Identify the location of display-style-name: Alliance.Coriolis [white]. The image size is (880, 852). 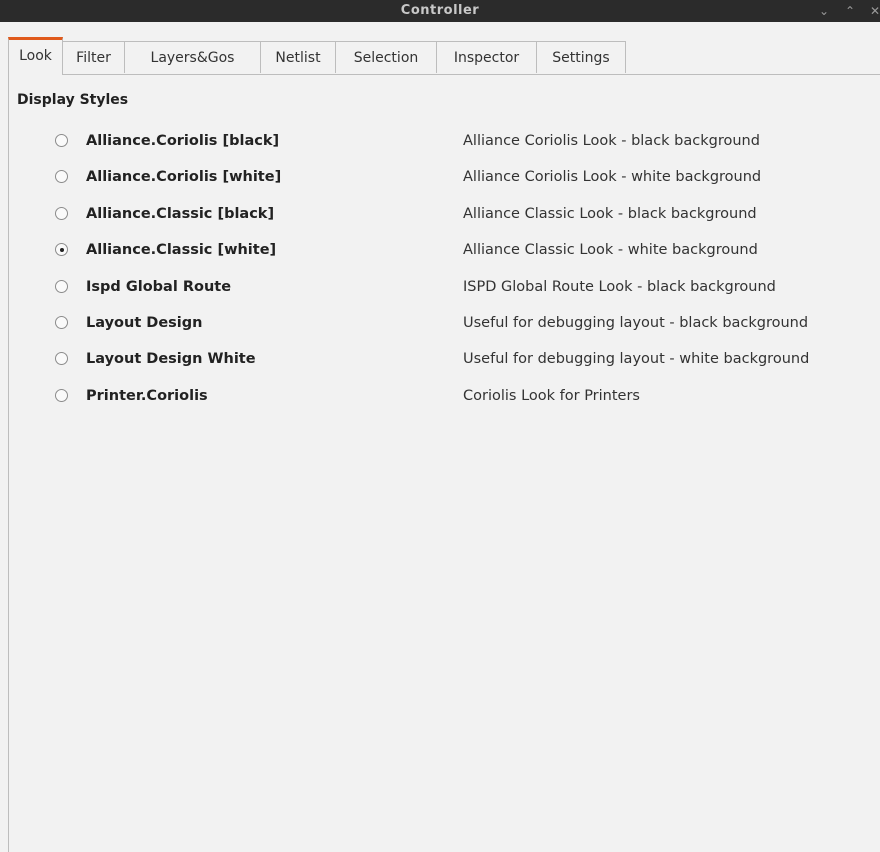
(183, 177).